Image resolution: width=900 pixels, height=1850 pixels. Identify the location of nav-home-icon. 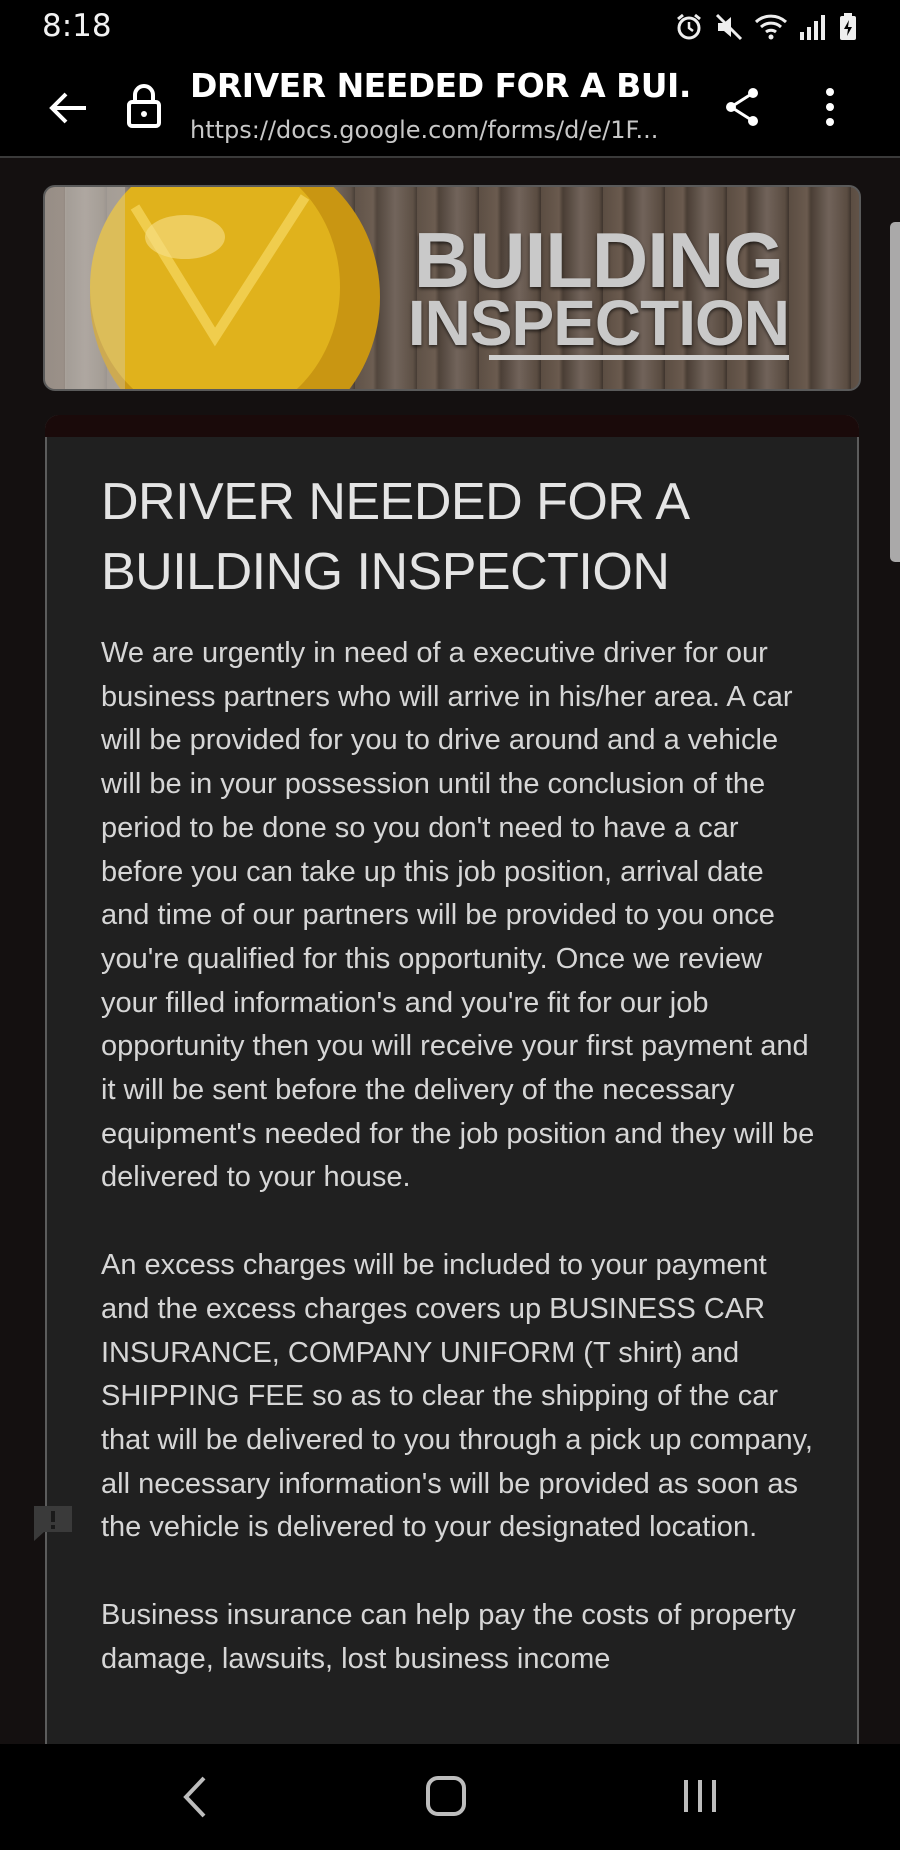
(446, 1796).